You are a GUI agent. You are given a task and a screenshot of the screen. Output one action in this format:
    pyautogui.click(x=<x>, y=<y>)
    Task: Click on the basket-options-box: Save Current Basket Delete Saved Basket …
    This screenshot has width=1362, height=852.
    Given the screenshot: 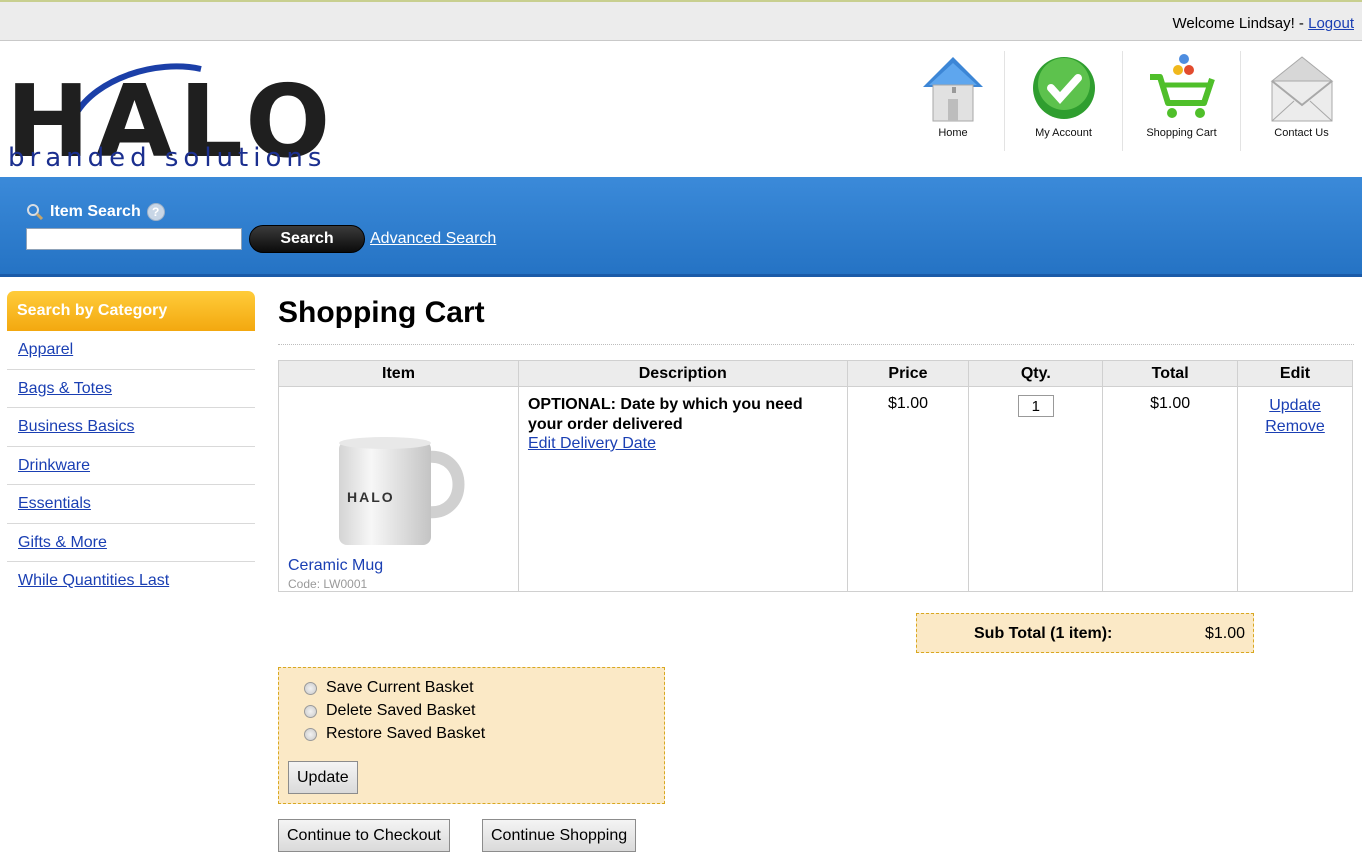 What is the action you would take?
    pyautogui.click(x=471, y=735)
    